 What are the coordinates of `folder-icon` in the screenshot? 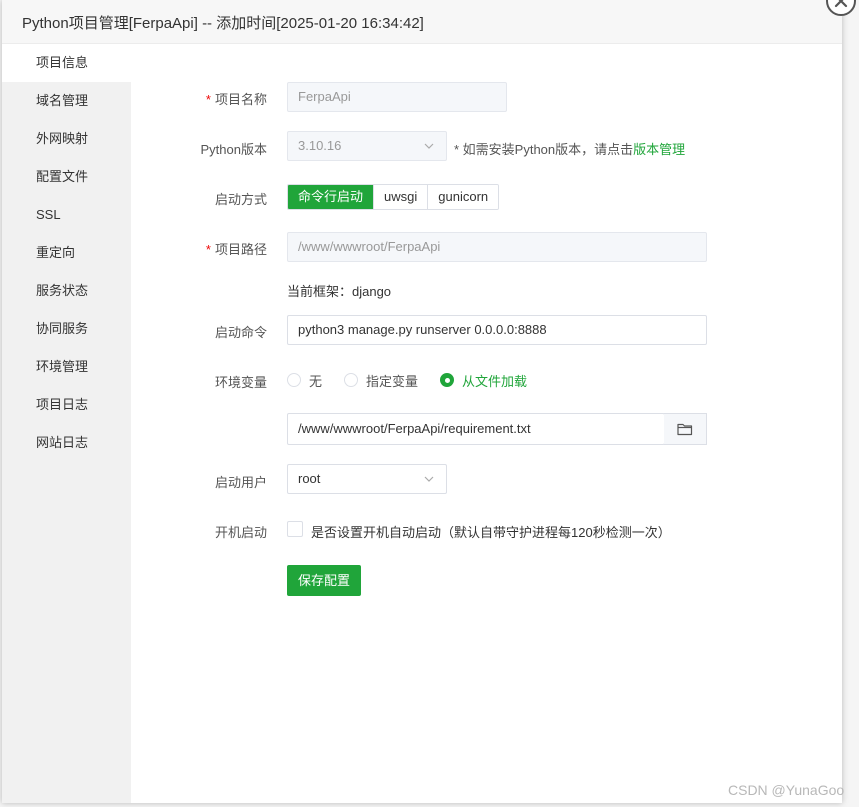 It's located at (685, 429).